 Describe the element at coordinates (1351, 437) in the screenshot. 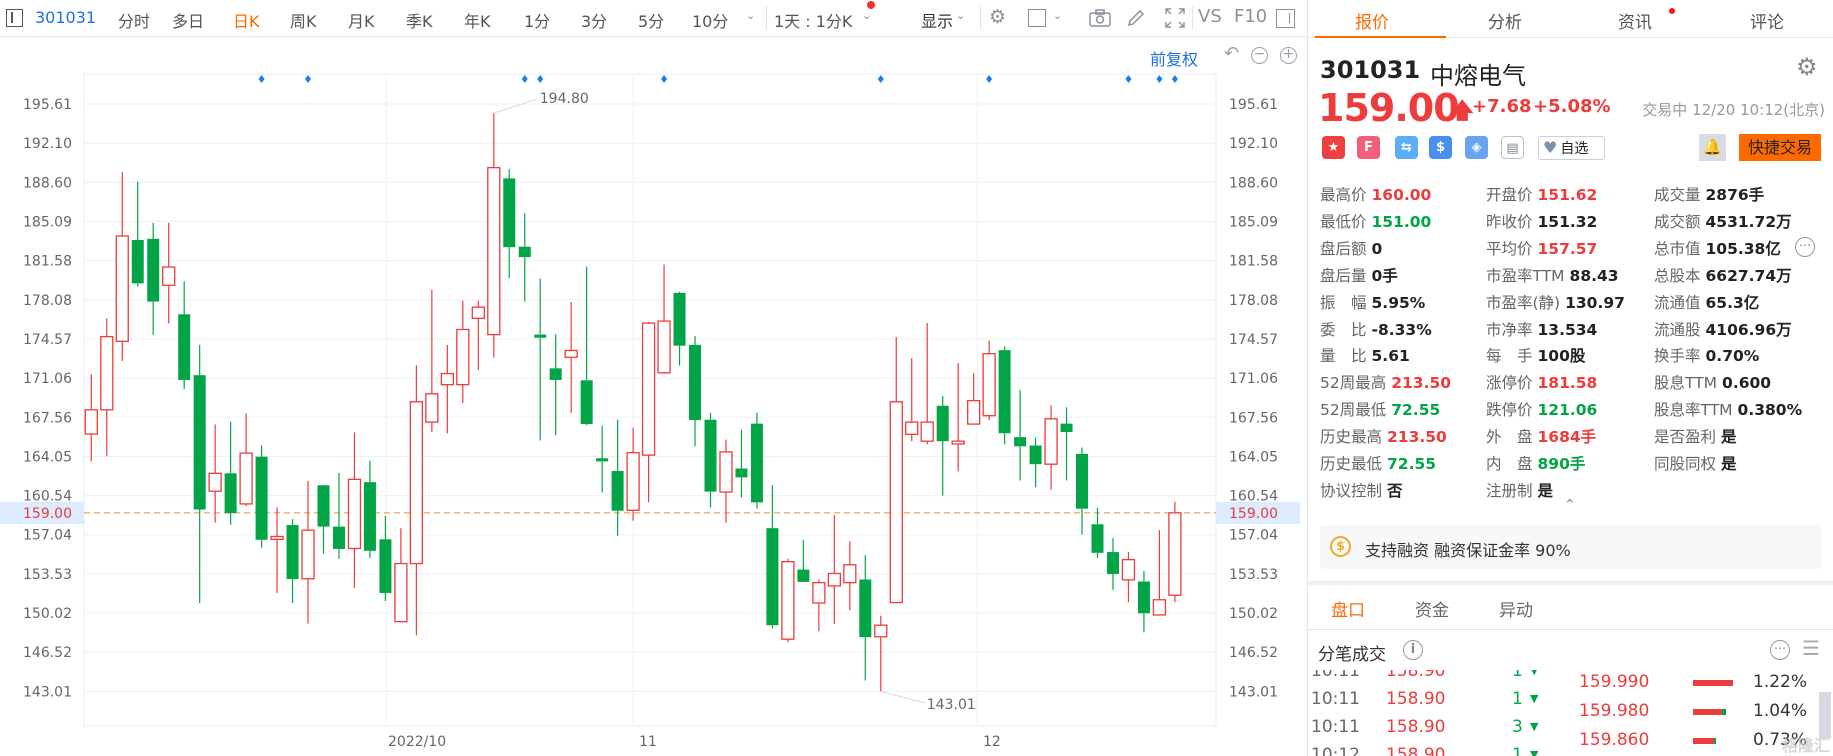

I see `stat-label: 历史最高` at that location.